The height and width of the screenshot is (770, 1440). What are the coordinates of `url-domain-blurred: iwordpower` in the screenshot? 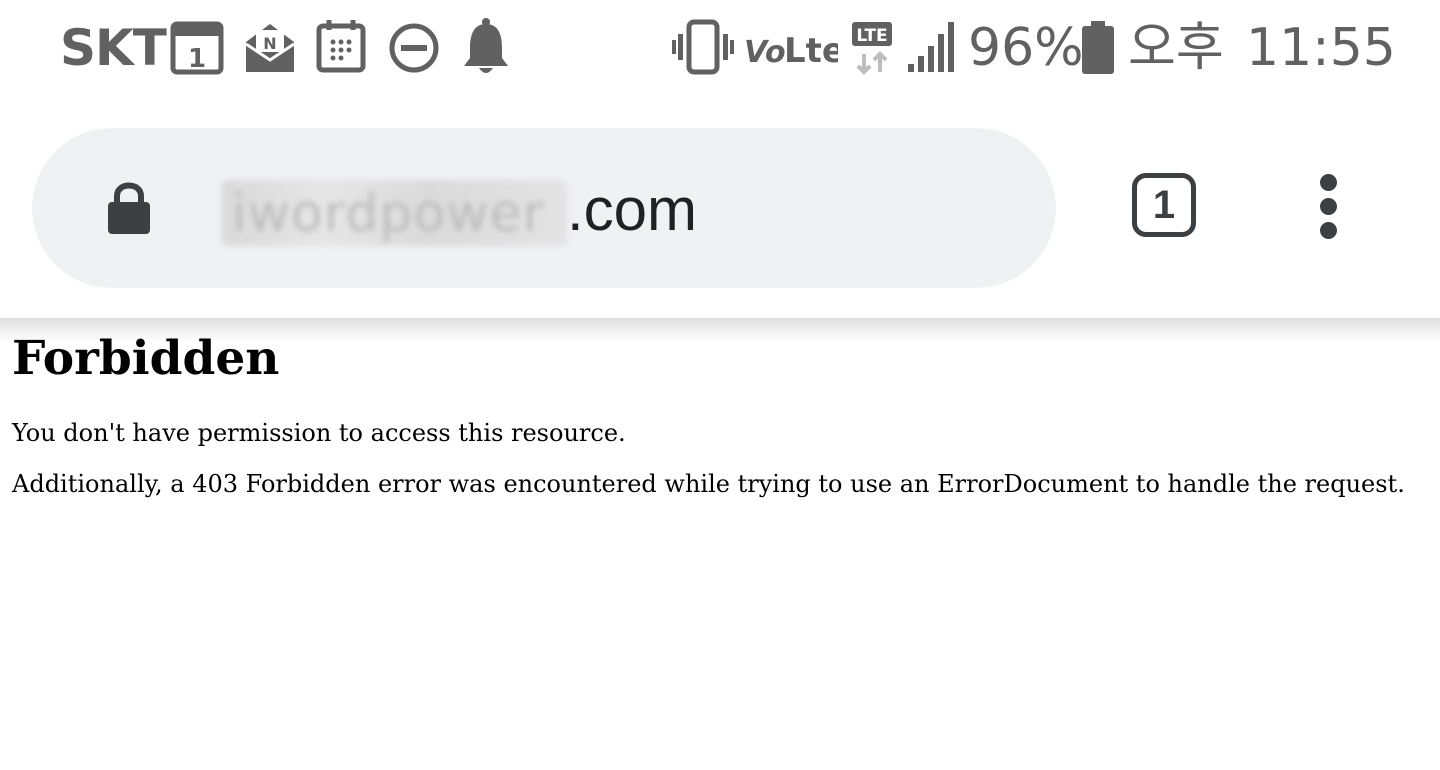 It's located at (394, 213).